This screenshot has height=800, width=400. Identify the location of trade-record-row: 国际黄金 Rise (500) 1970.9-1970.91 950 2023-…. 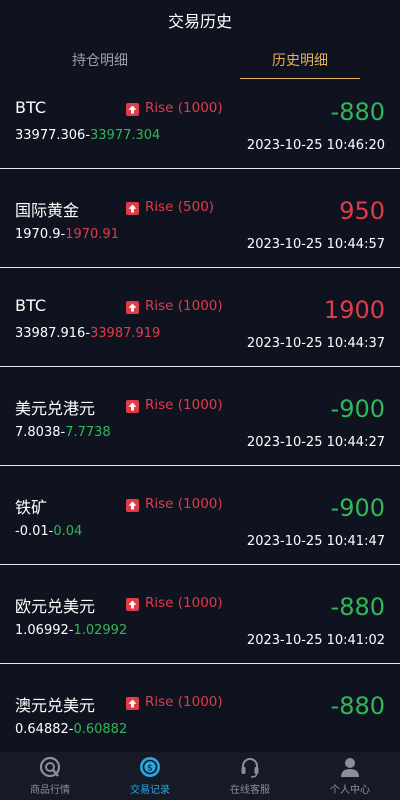
(200, 218).